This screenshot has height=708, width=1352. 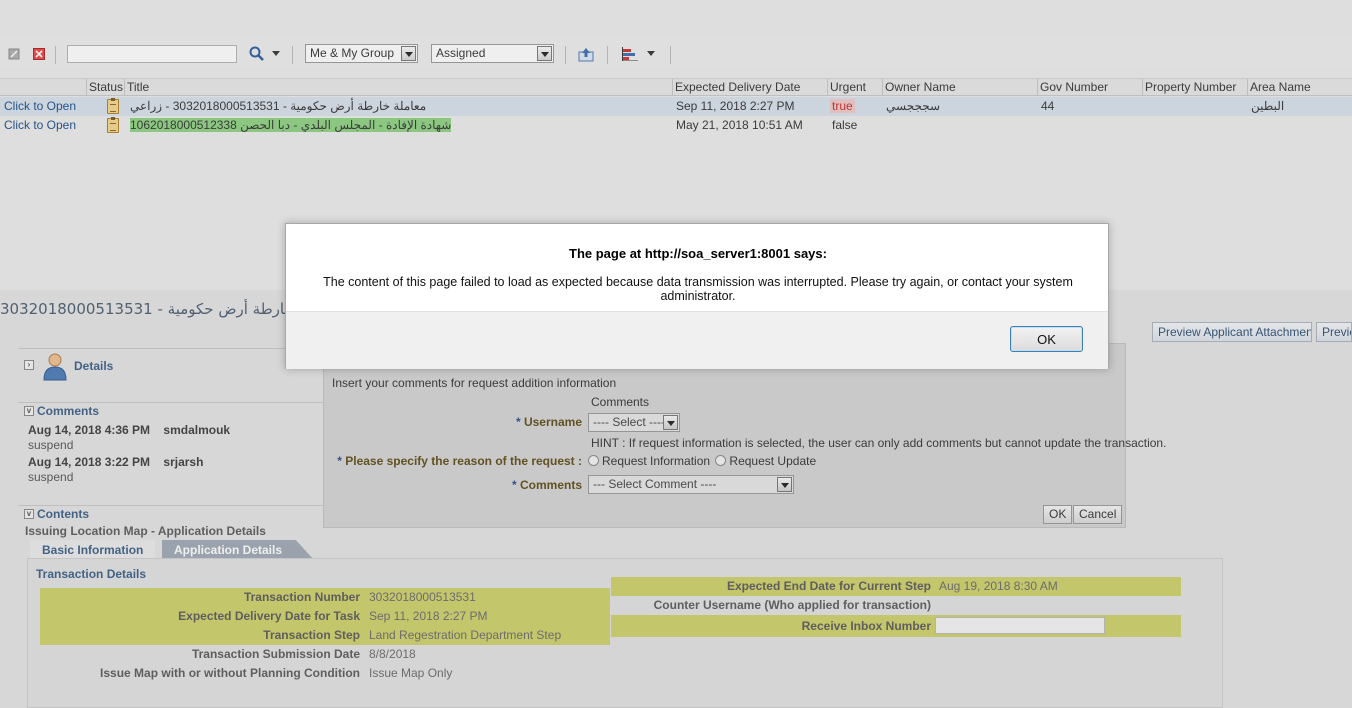 What do you see at coordinates (89, 462) in the screenshot?
I see `comment-date: Aug 14, 2018 3:22 PM` at bounding box center [89, 462].